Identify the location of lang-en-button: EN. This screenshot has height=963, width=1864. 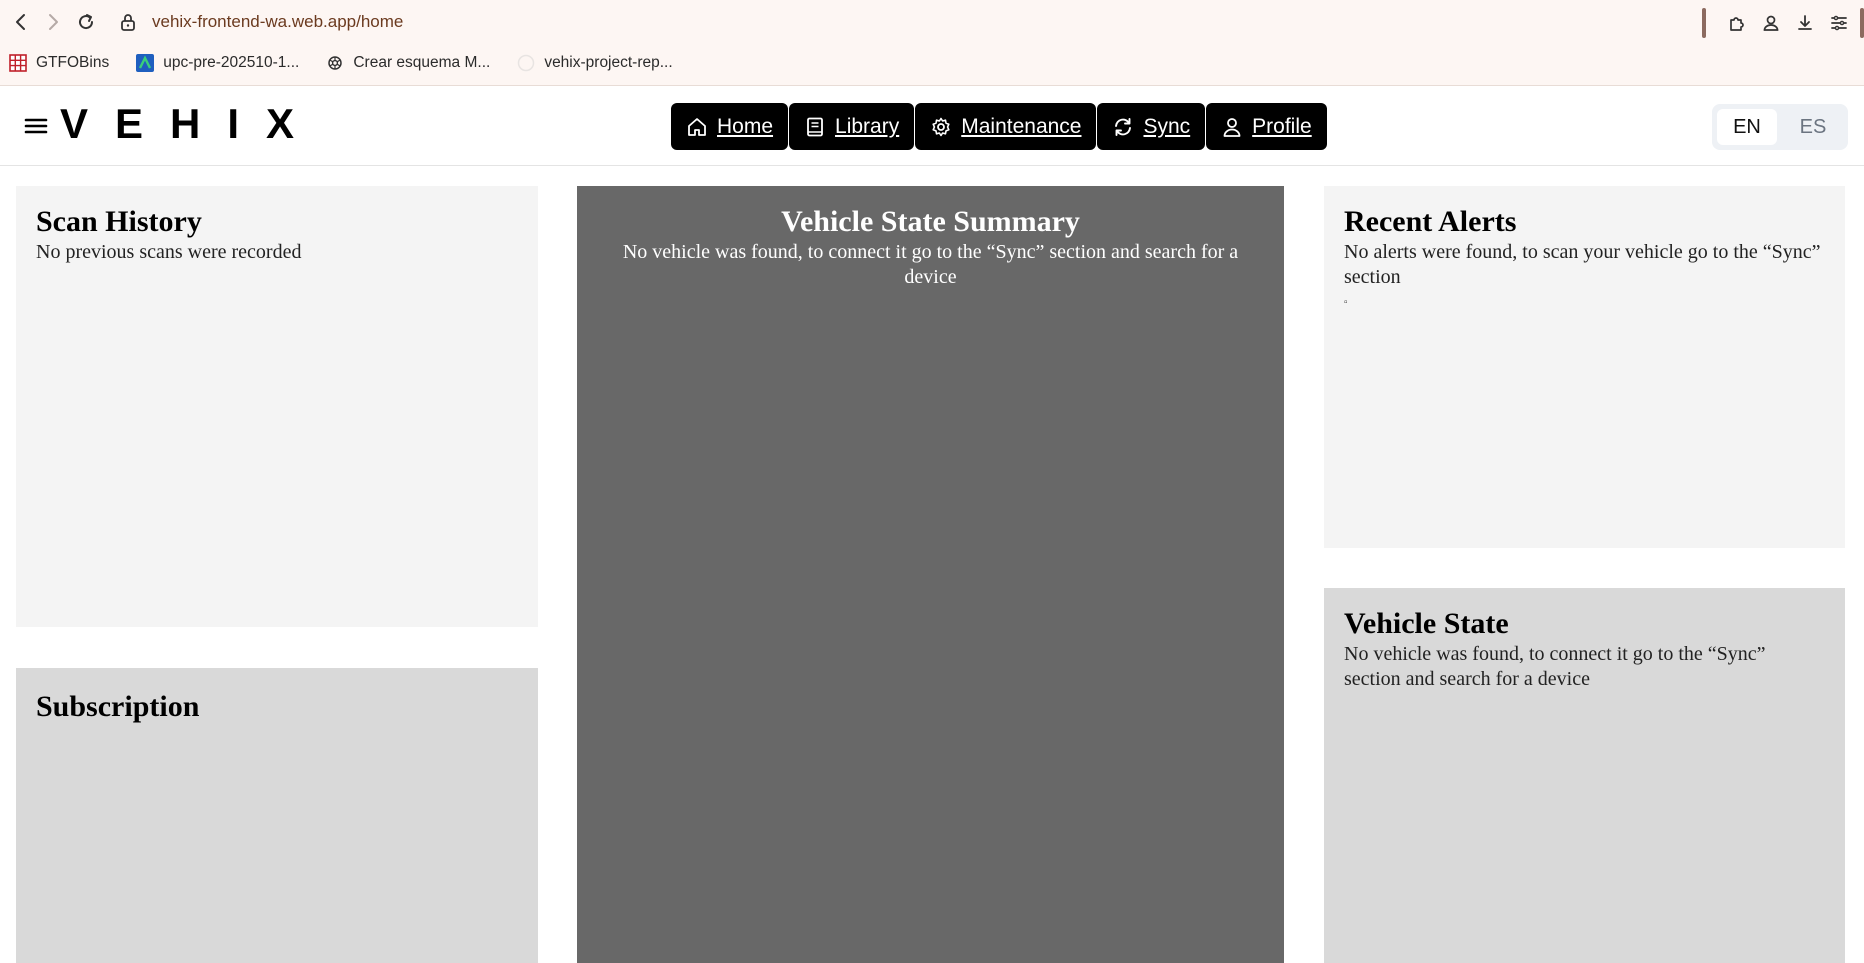
(1747, 127).